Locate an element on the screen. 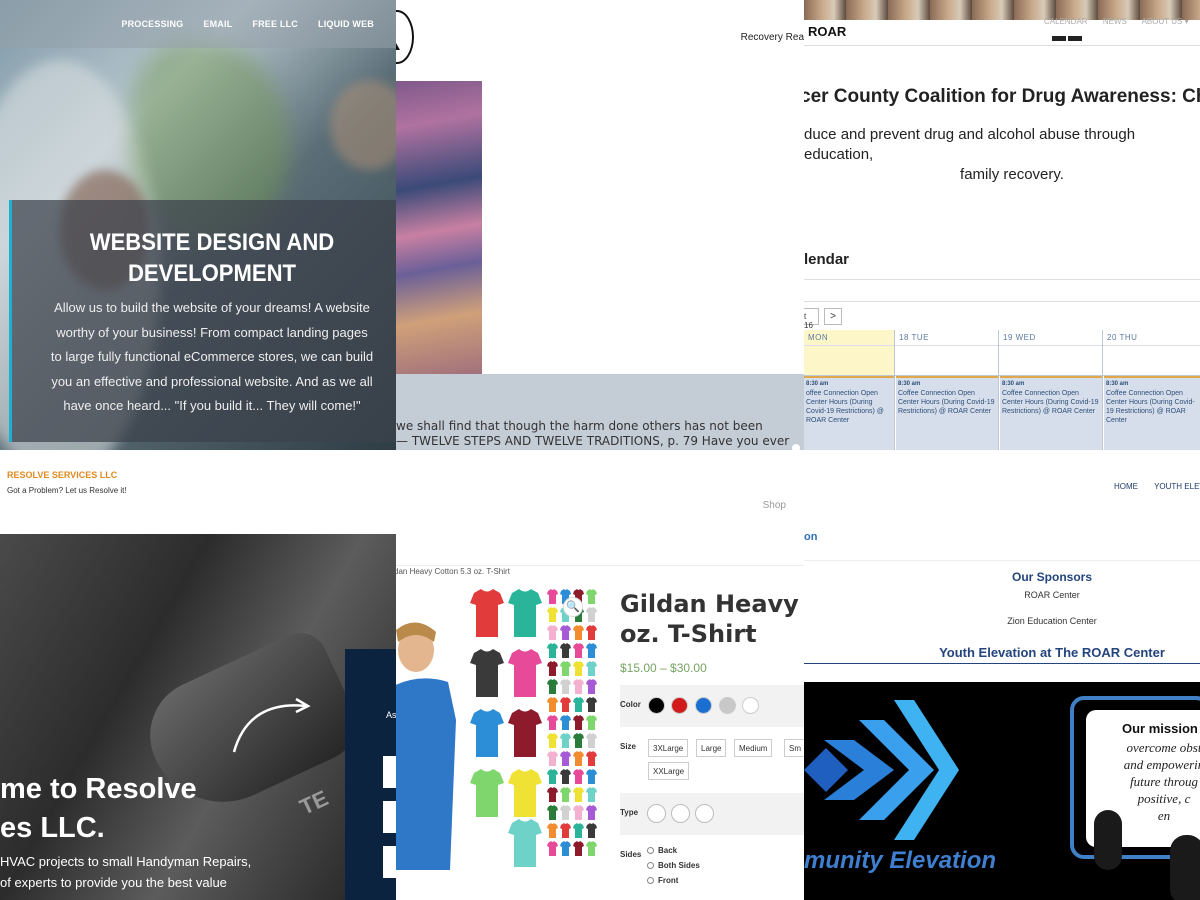 This screenshot has width=1200, height=900. sides-back-radio: Back is located at coordinates (662, 850).